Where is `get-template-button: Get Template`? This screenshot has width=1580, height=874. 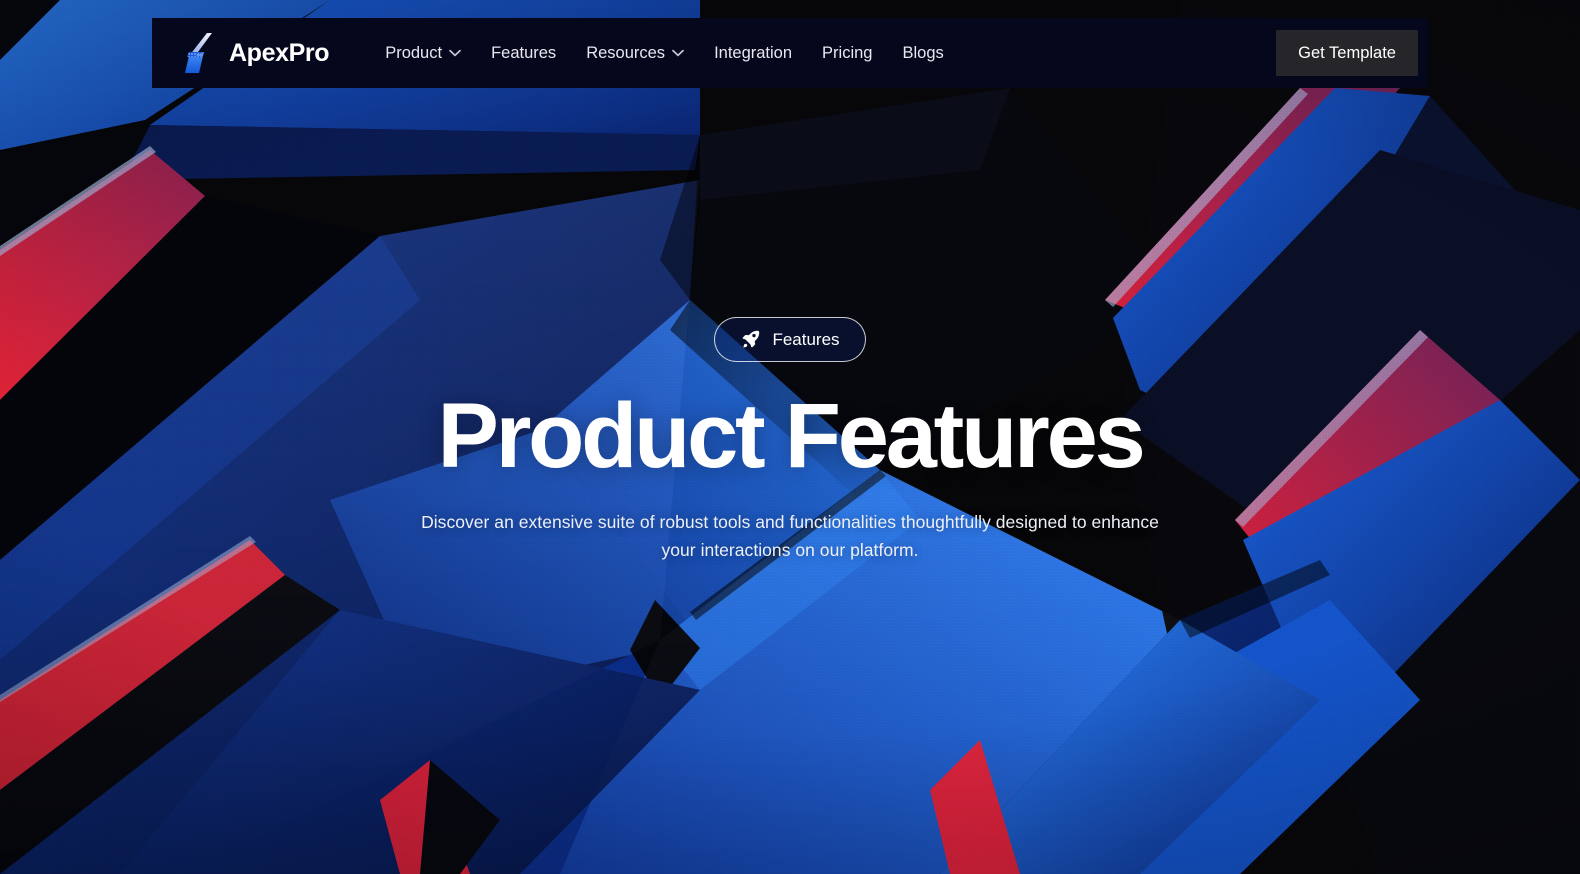 get-template-button: Get Template is located at coordinates (1347, 53).